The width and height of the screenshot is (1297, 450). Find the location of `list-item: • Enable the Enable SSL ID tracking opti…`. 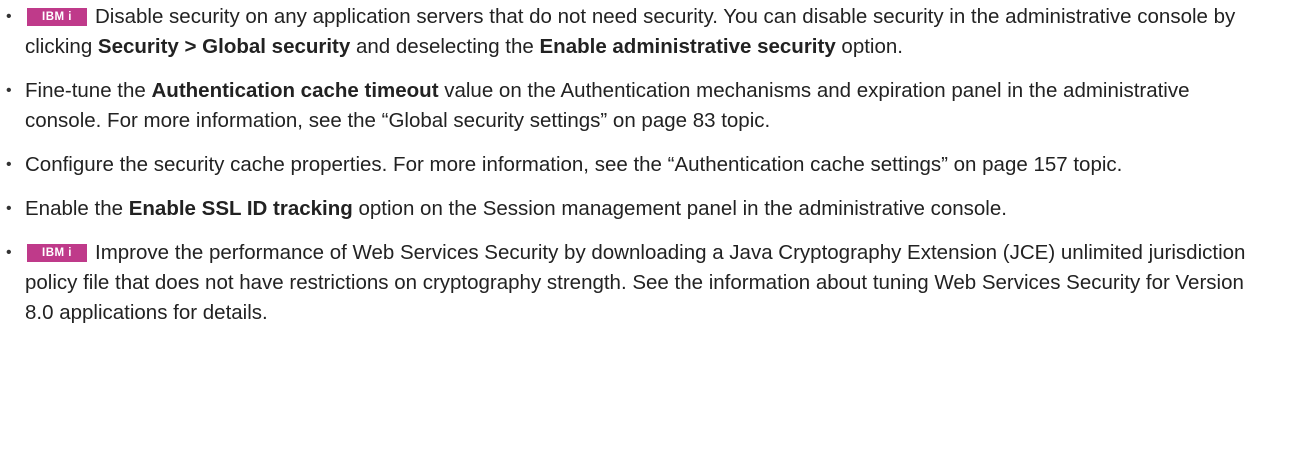

list-item: • Enable the Enable SSL ID tracking opti… is located at coordinates (632, 209).